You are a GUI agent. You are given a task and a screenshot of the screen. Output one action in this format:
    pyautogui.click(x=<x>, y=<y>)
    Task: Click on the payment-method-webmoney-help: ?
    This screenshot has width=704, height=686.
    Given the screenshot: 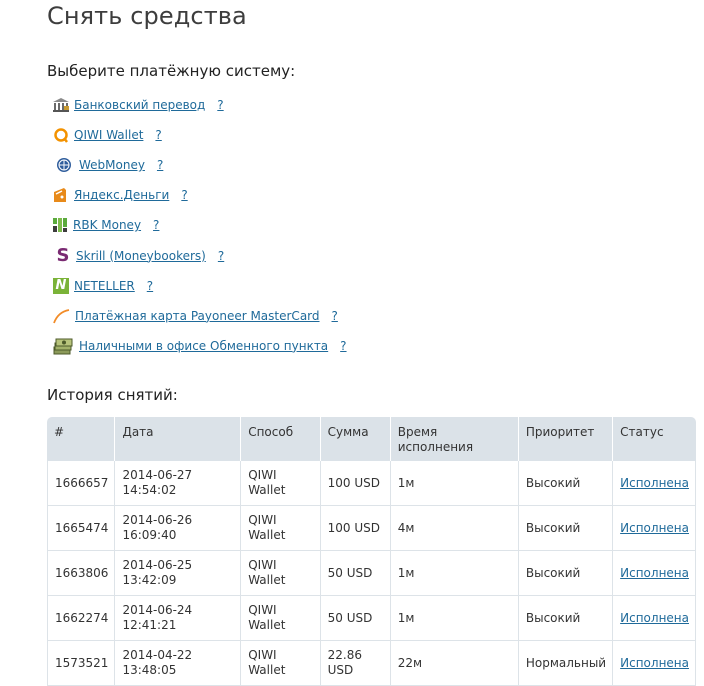 What is the action you would take?
    pyautogui.click(x=160, y=165)
    